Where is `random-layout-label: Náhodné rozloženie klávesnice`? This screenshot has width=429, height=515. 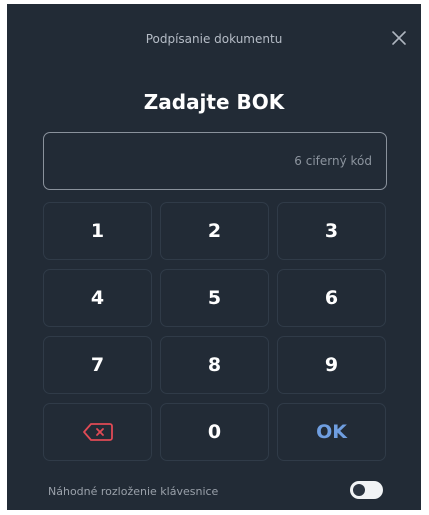 random-layout-label: Náhodné rozloženie klávesnice is located at coordinates (133, 491).